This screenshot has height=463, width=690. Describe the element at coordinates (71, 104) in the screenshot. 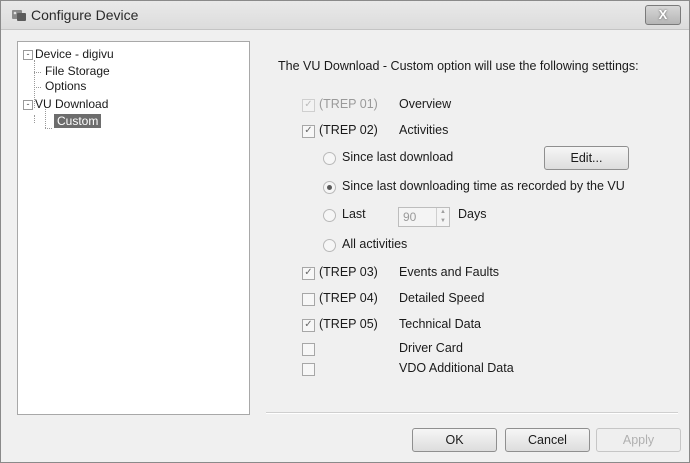

I see `tree-item-vu-download: VU Download` at that location.